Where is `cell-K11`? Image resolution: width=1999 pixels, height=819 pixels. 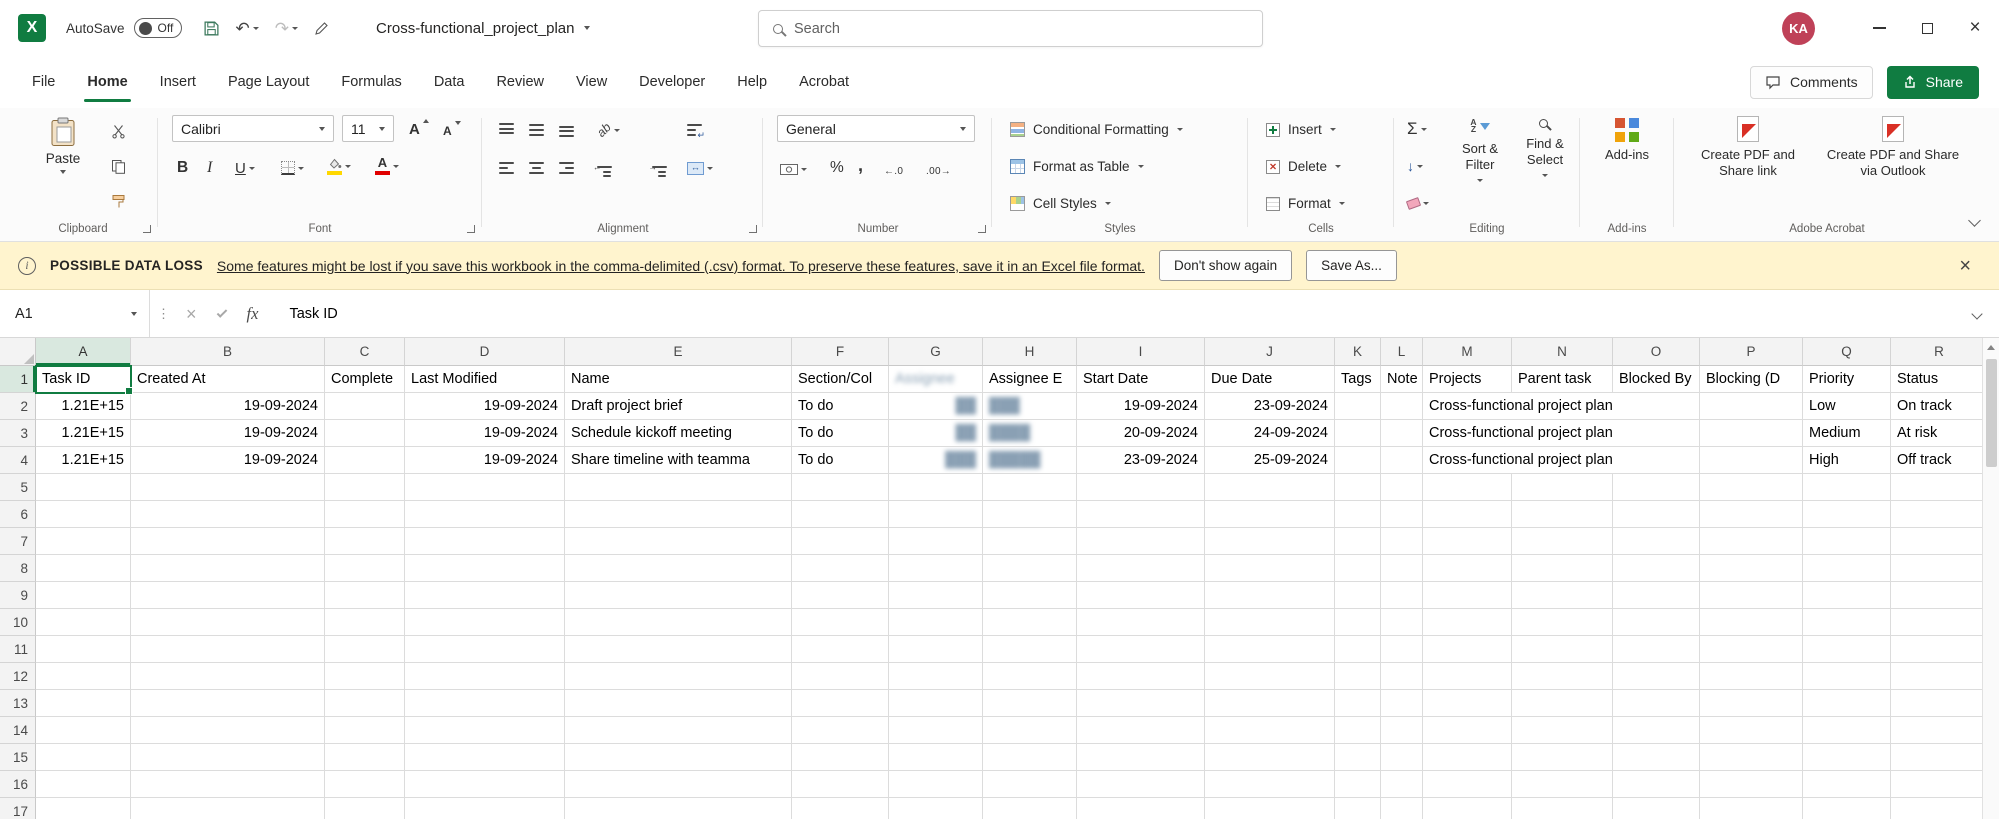
cell-K11 is located at coordinates (1358, 649).